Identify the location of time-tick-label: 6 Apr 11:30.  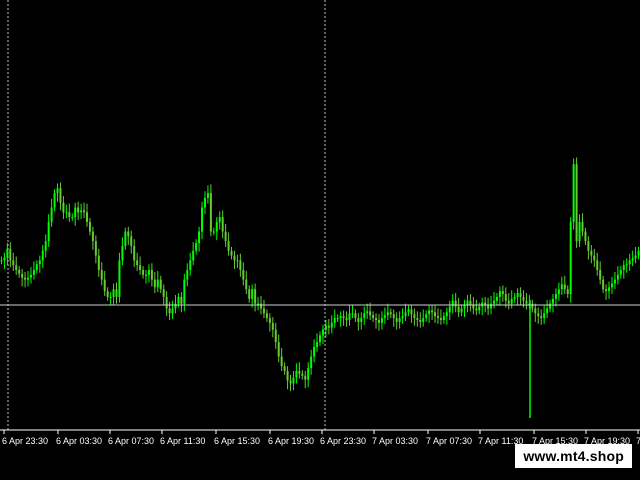
(182, 441).